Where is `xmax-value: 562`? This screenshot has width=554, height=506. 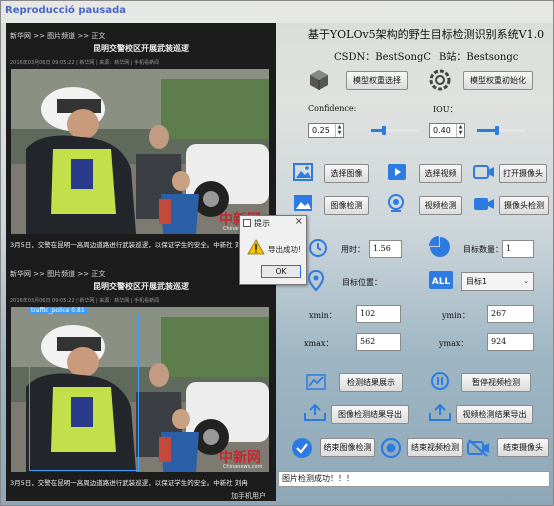
xmax-value: 562 is located at coordinates (378, 342).